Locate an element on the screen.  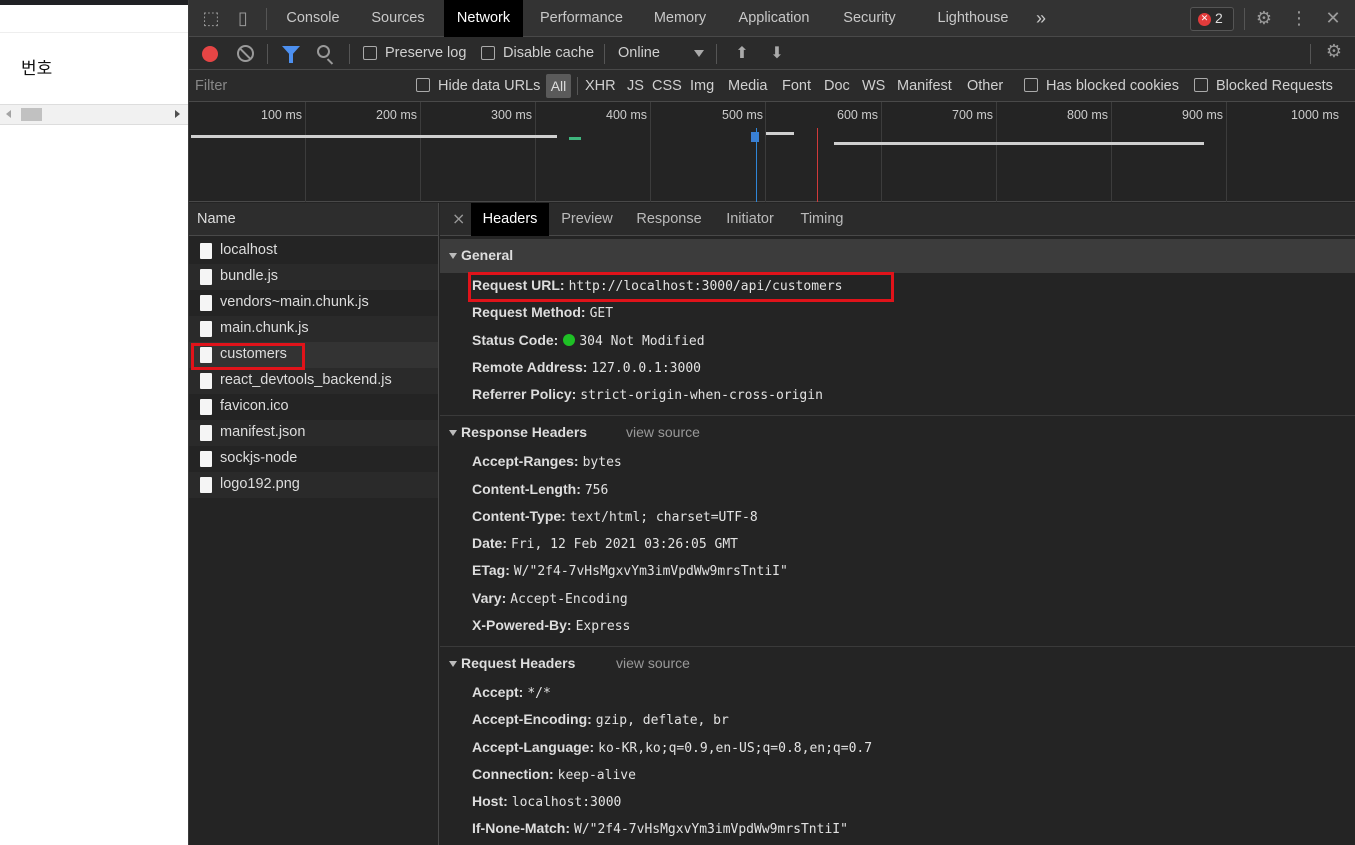
header-key: ETag: is located at coordinates (491, 570).